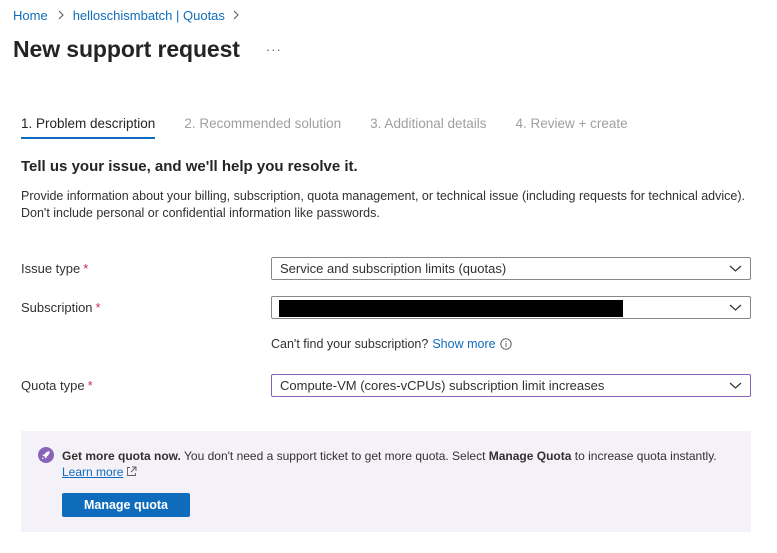  Describe the element at coordinates (121, 456) in the screenshot. I see `banner-bold-lead: Get more quota now.` at that location.